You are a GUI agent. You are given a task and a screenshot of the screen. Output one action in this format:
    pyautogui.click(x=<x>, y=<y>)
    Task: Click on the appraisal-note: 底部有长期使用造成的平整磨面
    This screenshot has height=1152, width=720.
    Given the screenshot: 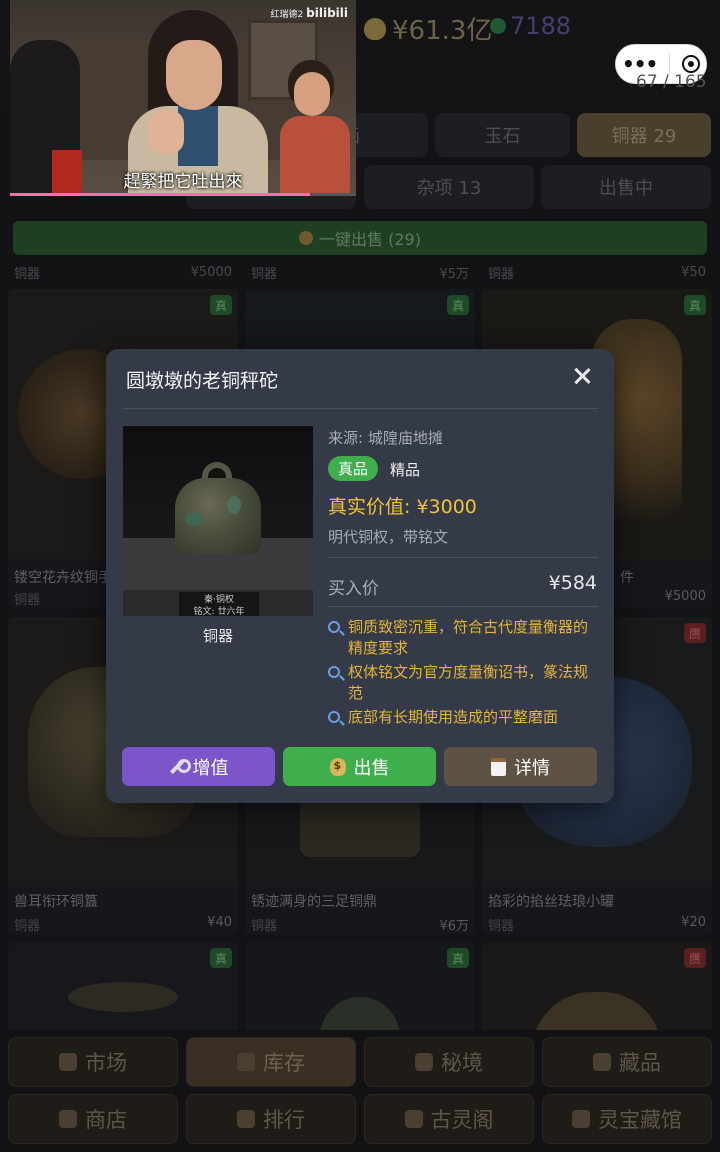 What is the action you would take?
    pyautogui.click(x=463, y=717)
    